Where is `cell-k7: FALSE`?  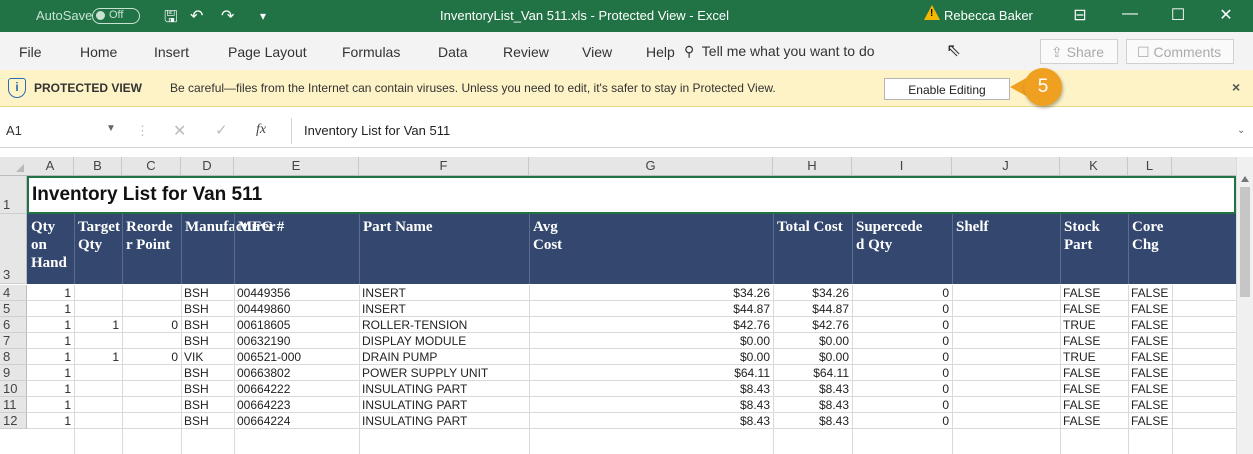 cell-k7: FALSE is located at coordinates (1094, 341).